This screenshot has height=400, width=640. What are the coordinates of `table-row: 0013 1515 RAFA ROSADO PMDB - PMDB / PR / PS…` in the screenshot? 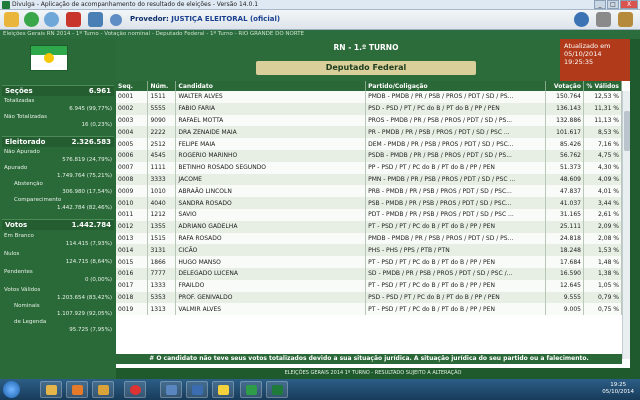 It's located at (369, 238).